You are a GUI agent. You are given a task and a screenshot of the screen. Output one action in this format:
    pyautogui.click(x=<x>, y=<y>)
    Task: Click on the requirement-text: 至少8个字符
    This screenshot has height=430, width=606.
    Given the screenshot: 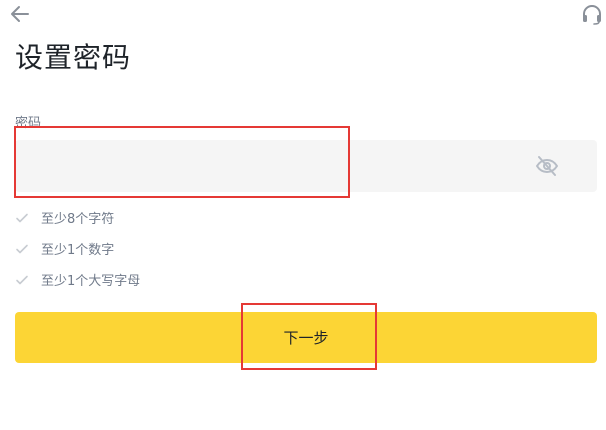 What is the action you would take?
    pyautogui.click(x=78, y=219)
    